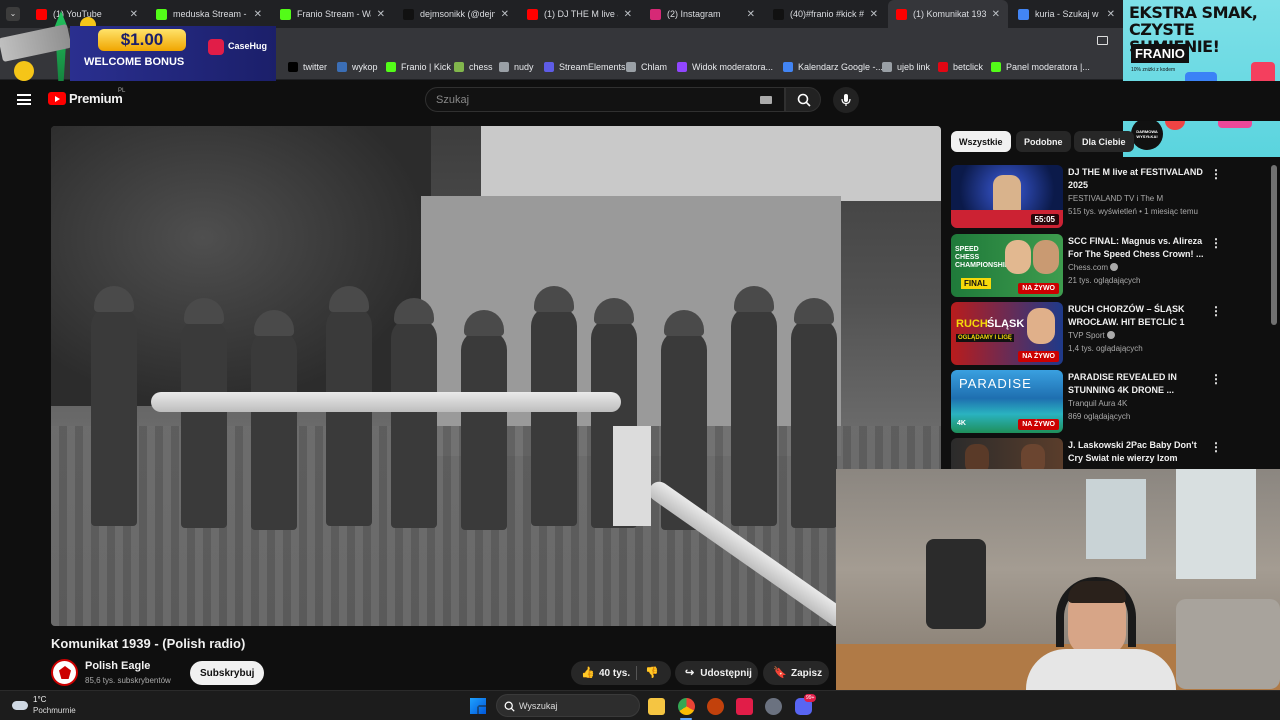  Describe the element at coordinates (796, 673) in the screenshot. I see `save-button: 🔖 Zapisz` at that location.